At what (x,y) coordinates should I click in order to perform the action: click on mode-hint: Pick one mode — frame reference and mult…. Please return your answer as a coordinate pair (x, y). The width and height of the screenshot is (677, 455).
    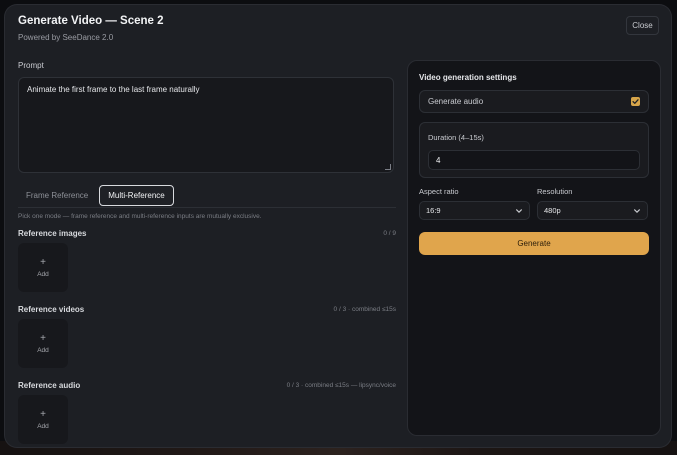
    Looking at the image, I should click on (140, 216).